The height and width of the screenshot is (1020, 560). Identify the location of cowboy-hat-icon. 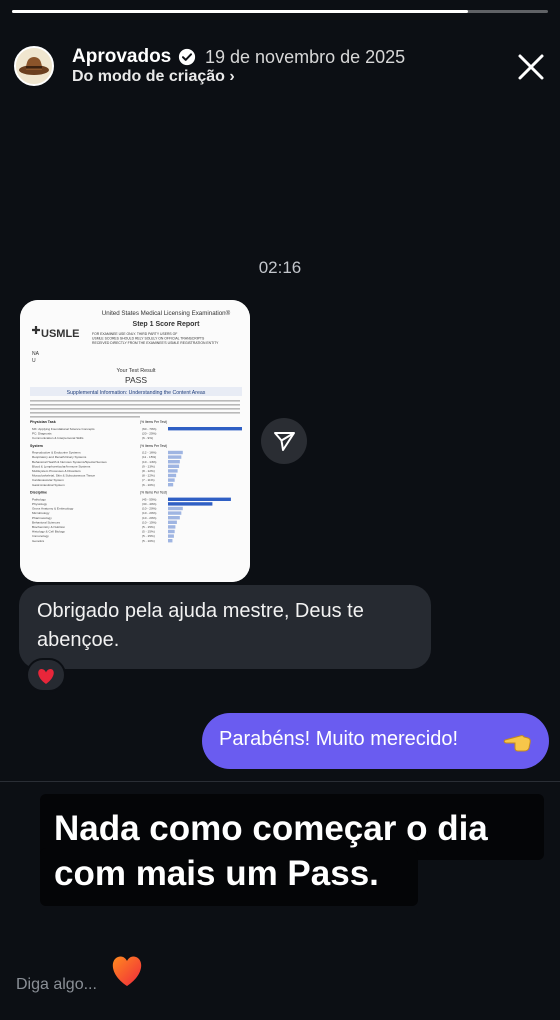
(34, 66).